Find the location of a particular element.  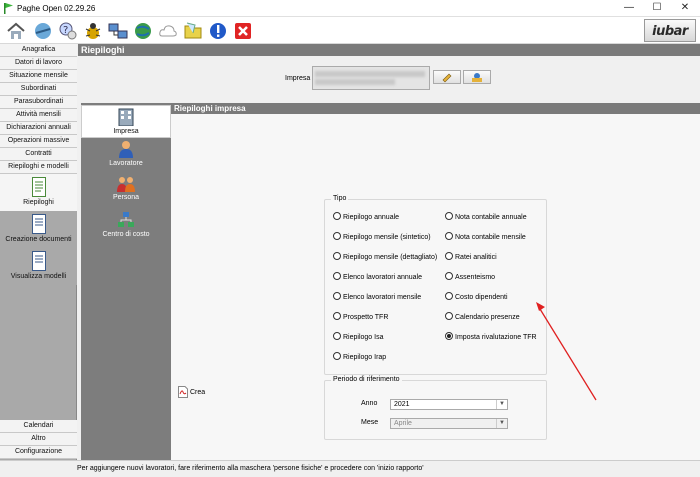

nav-item: Riepiloghi e modelli is located at coordinates (38, 167).